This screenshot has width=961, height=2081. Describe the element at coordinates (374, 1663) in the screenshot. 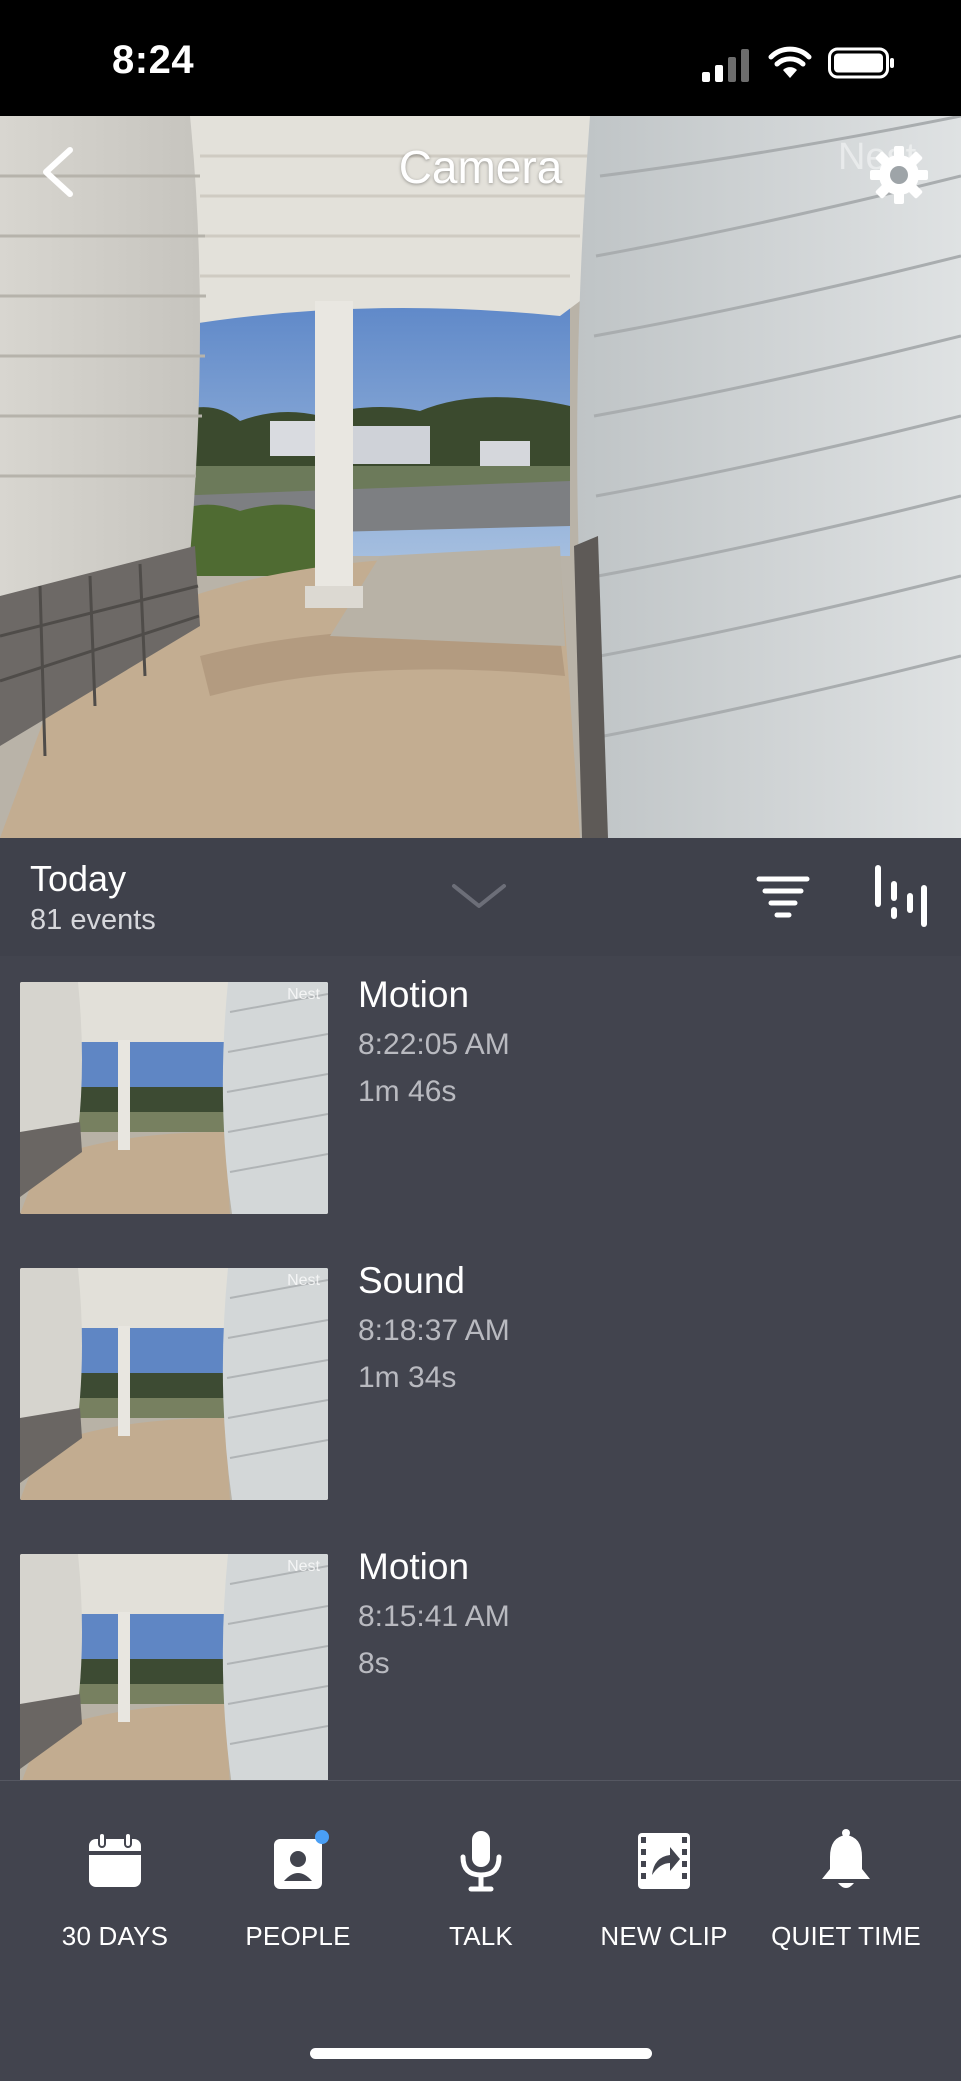

I see `event-duration: 8s` at that location.